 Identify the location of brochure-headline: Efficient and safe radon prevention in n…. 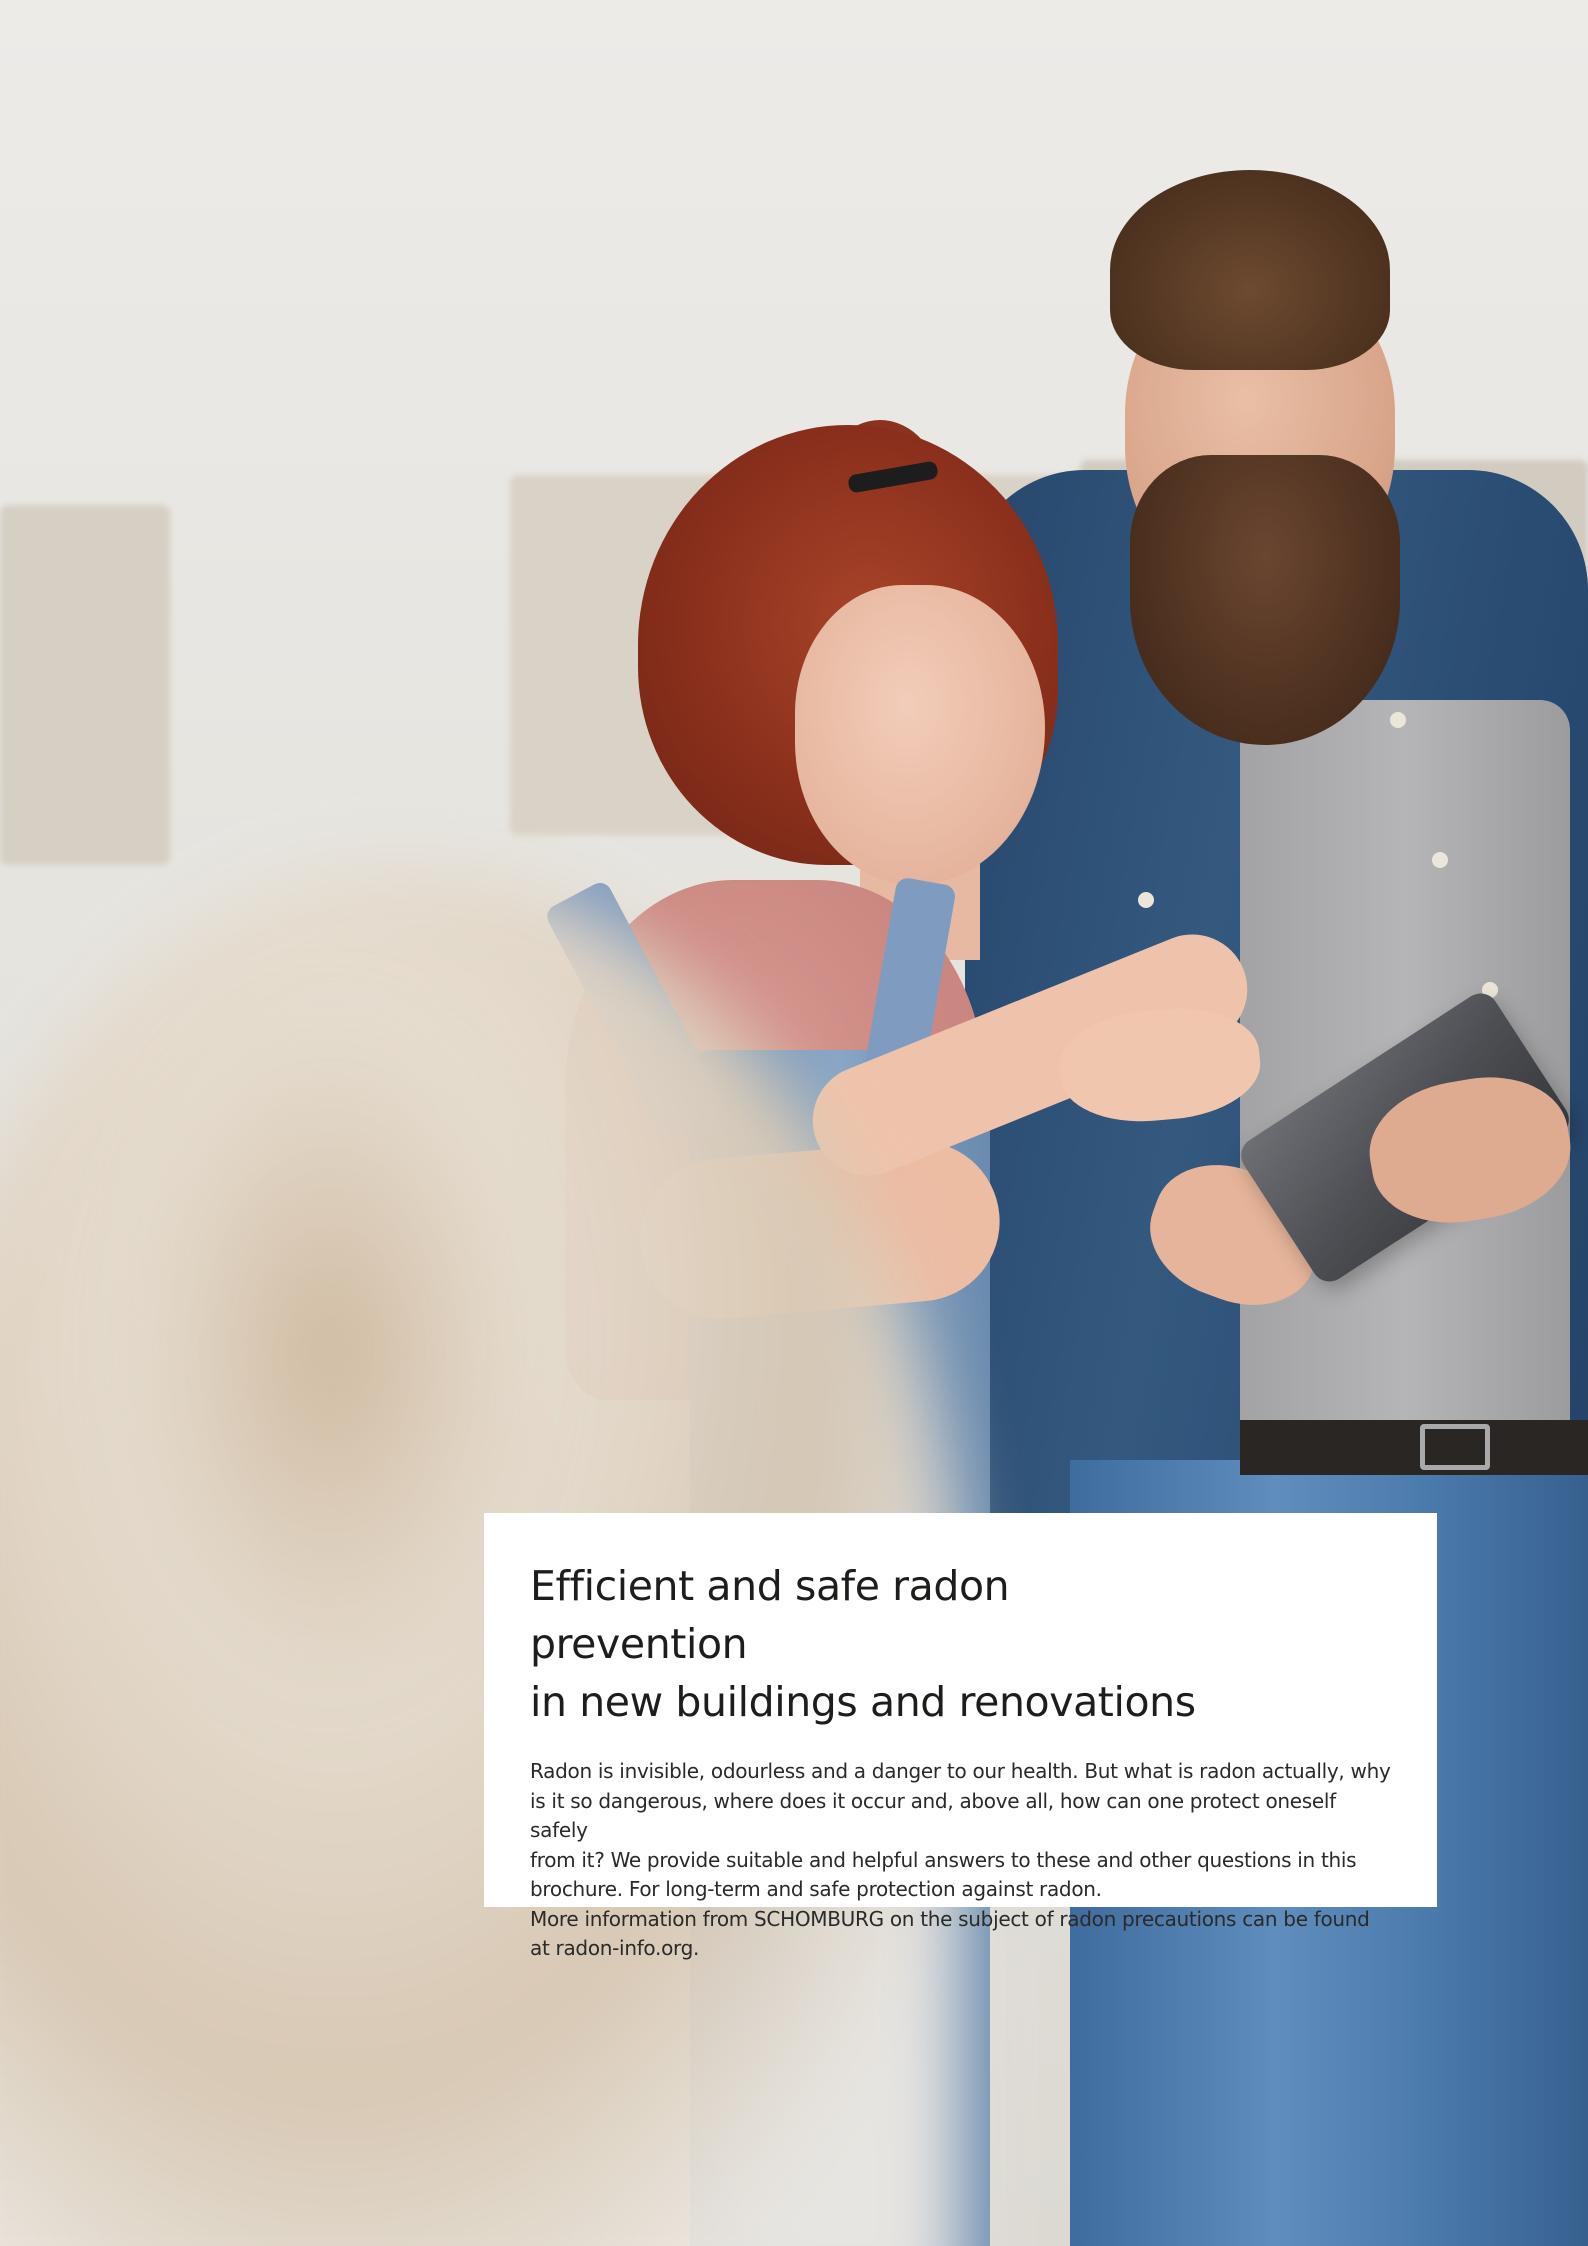
(880, 1644).